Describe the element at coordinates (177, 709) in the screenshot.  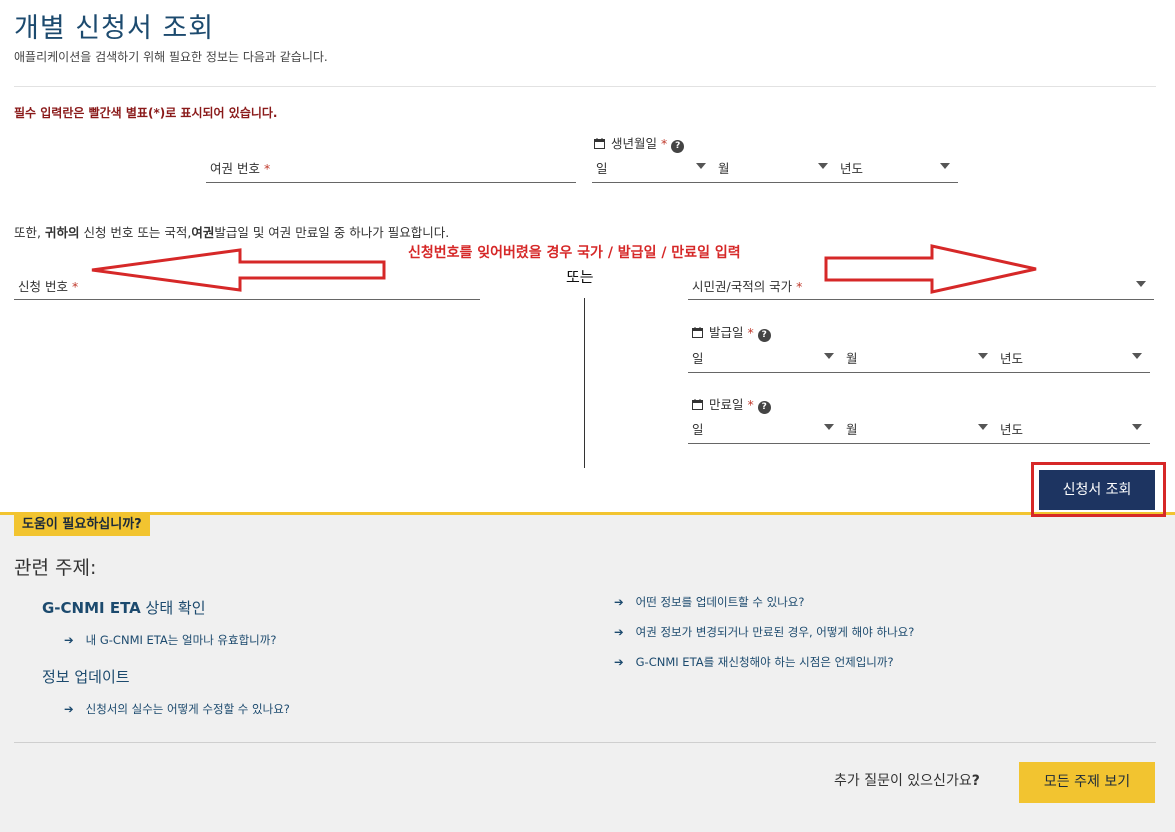
I see `link-fix-mistake: ➔ 신청서의 실수는 어떻게 수정할 수 있나요?` at that location.